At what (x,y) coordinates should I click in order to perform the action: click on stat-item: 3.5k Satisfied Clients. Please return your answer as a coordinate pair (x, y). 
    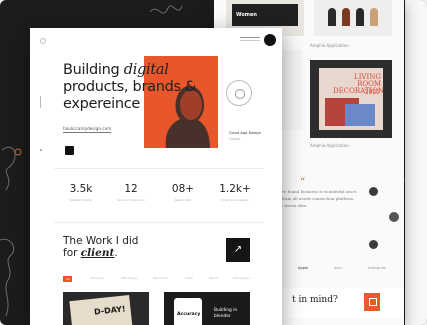
    Looking at the image, I should click on (81, 192).